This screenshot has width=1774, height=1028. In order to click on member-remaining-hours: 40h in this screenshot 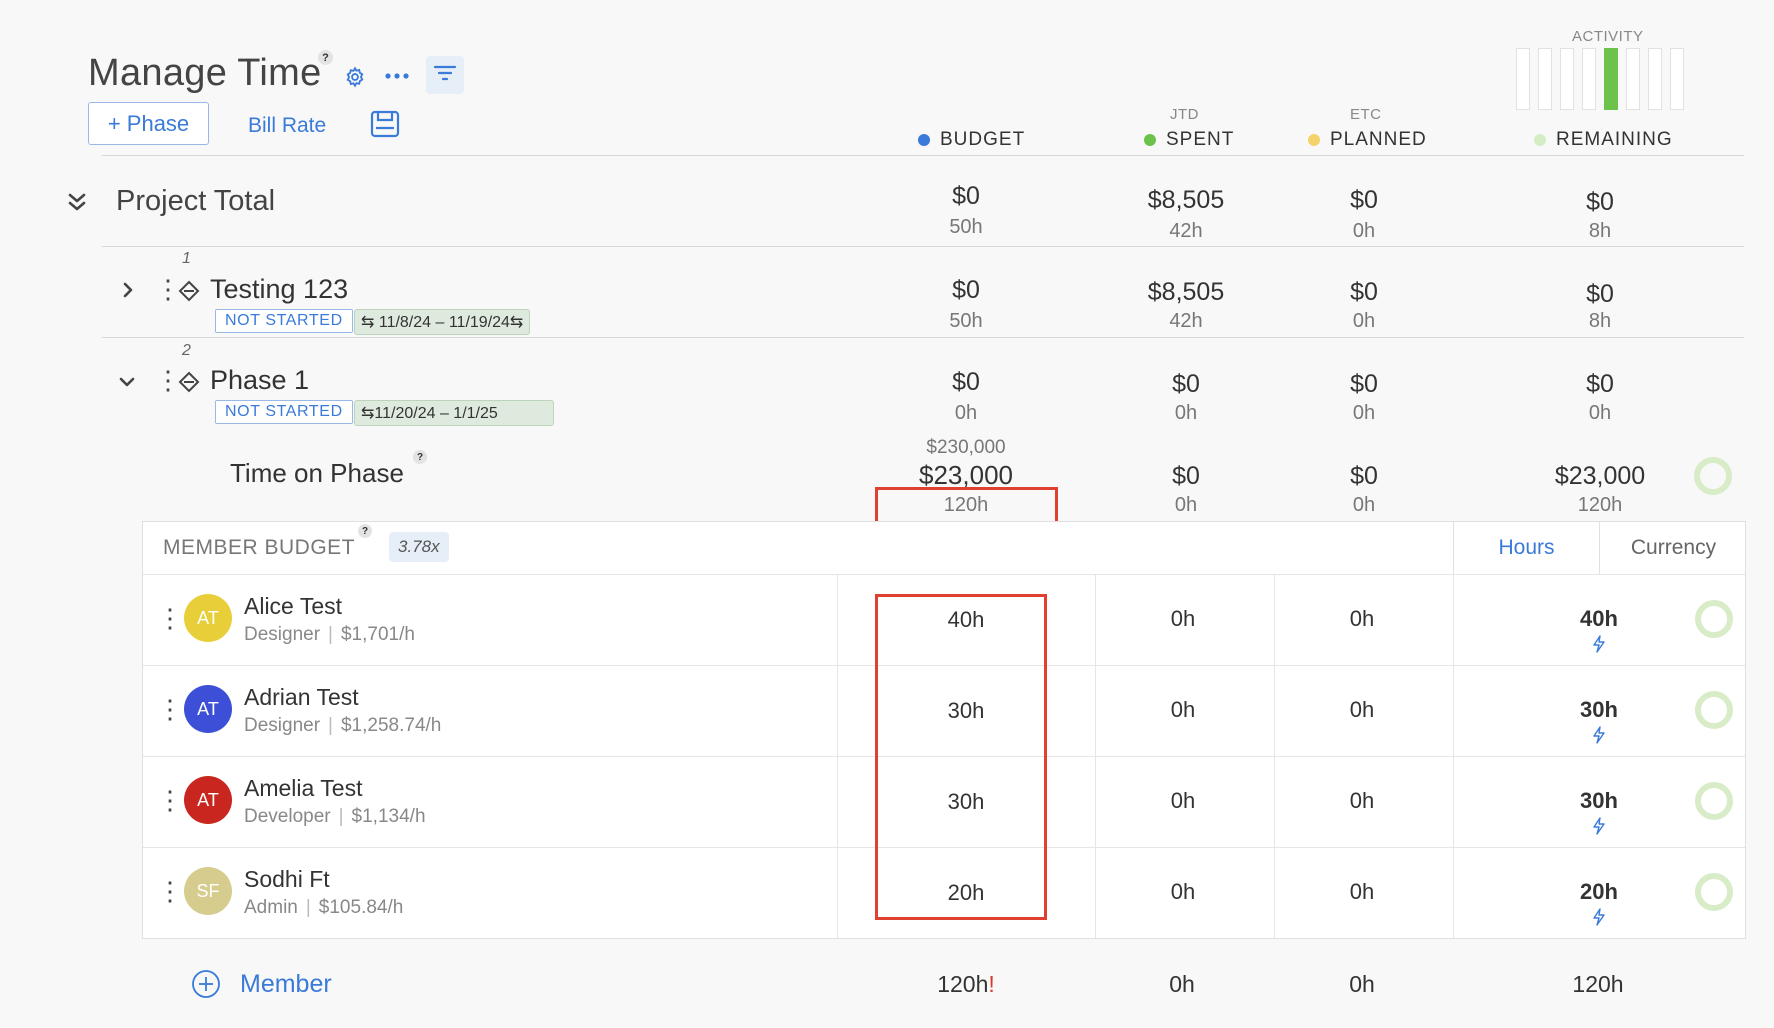, I will do `click(1599, 618)`.